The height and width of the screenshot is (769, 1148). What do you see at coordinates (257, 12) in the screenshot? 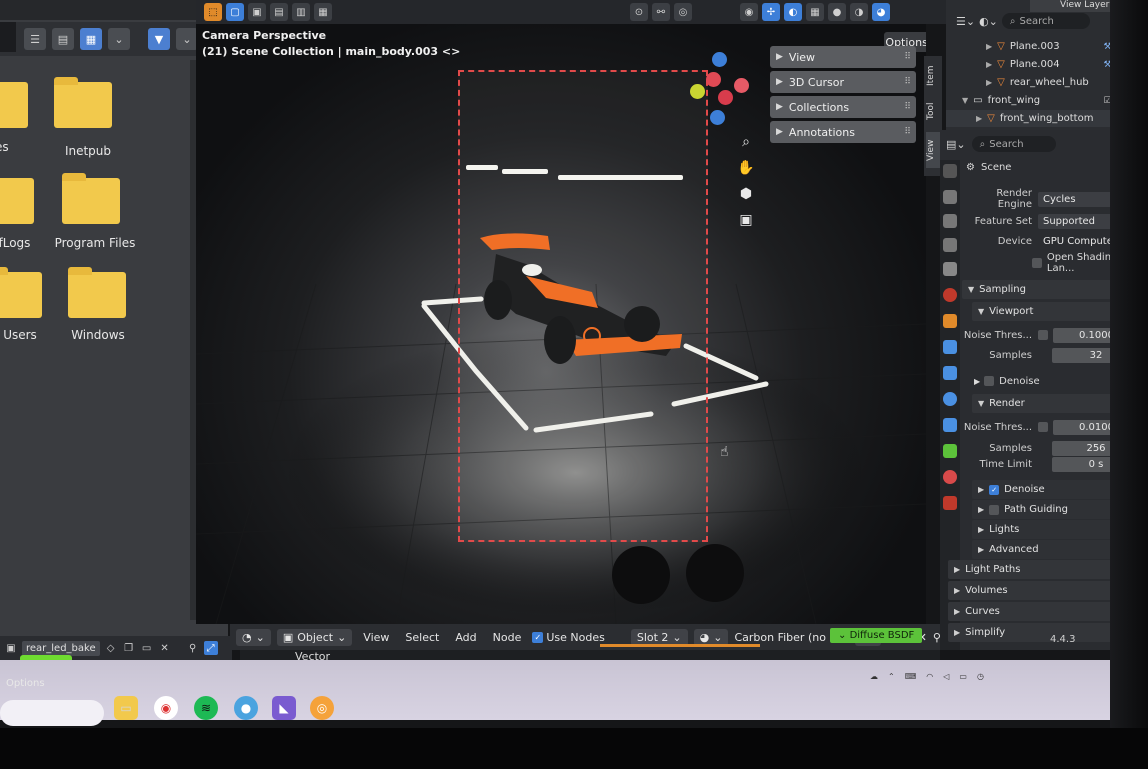
I see `select-extend-icon: ▣` at bounding box center [257, 12].